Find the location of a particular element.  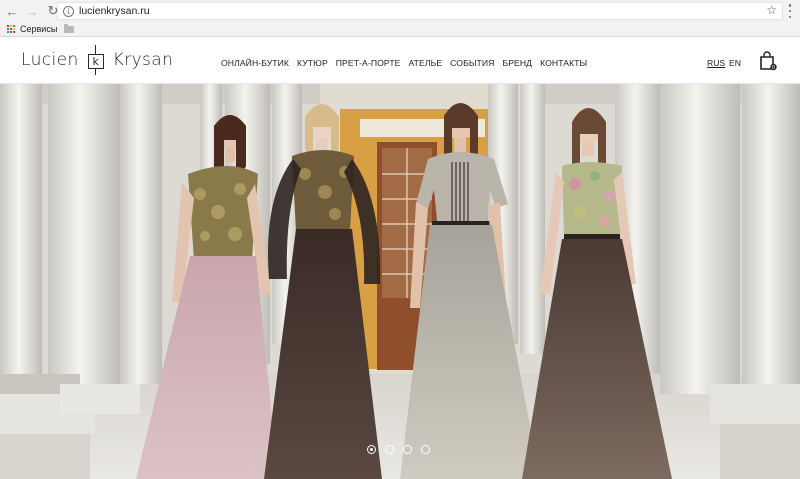

slider-pagination is located at coordinates (398, 449).